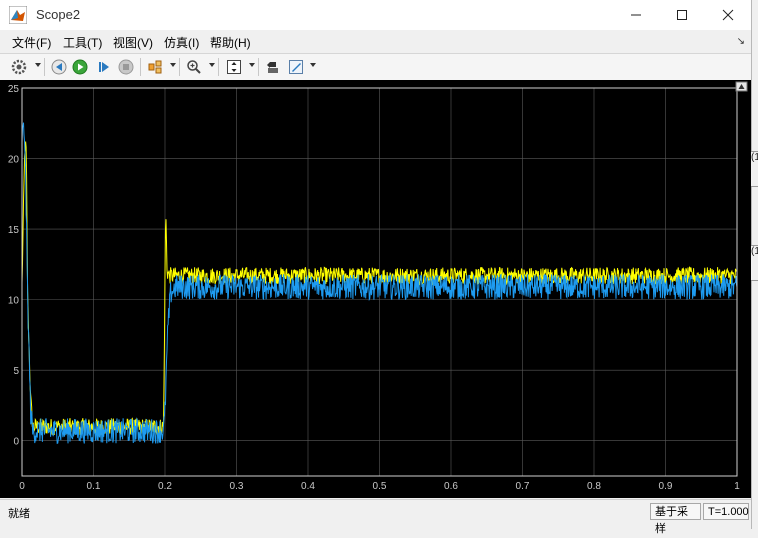 The width and height of the screenshot is (758, 538). I want to click on highlight-block-button, so click(155, 67).